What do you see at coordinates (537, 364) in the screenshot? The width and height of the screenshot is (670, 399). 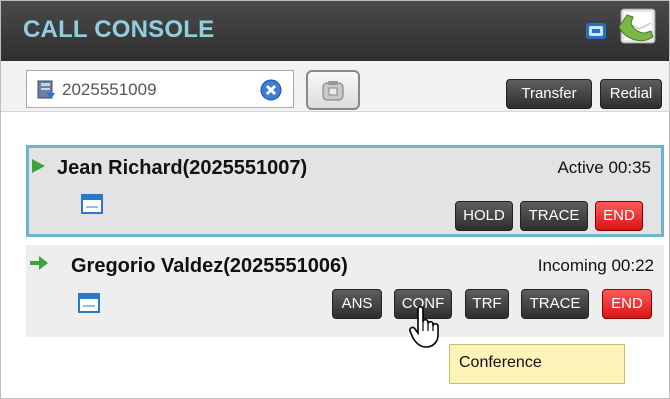 I see `tooltip: Conference` at bounding box center [537, 364].